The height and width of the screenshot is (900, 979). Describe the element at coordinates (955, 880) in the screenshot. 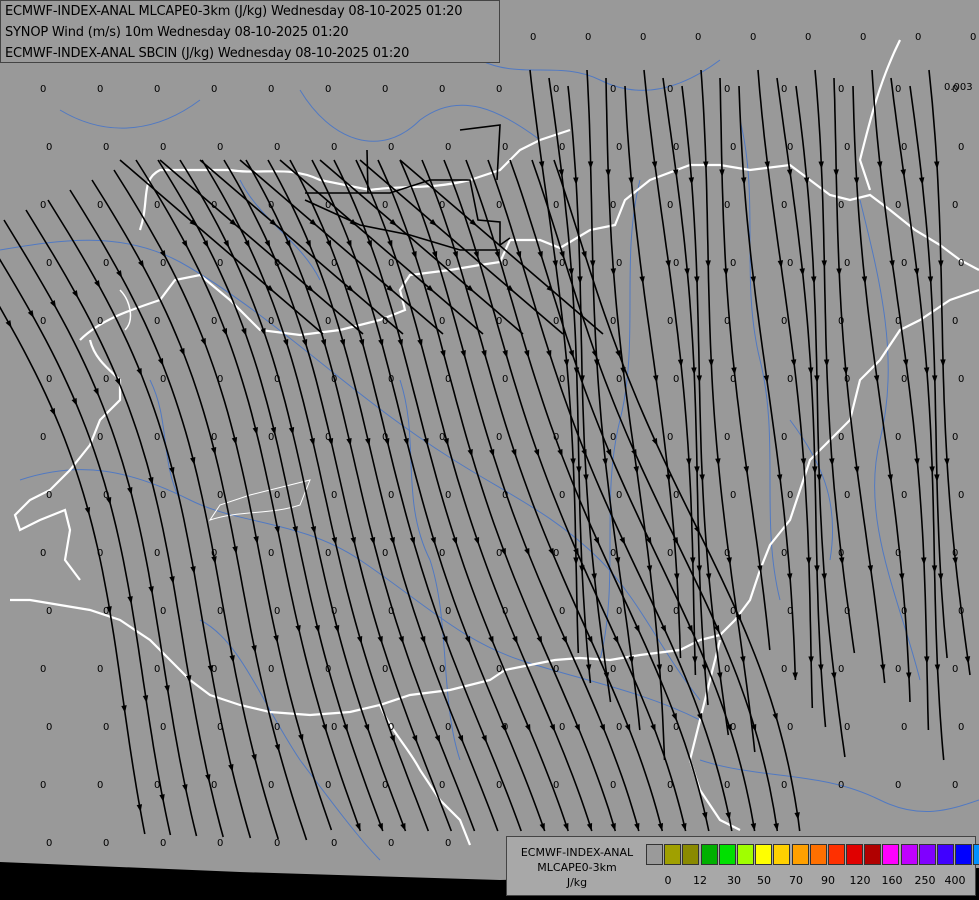

I see `legend-tick-label: 400` at that location.